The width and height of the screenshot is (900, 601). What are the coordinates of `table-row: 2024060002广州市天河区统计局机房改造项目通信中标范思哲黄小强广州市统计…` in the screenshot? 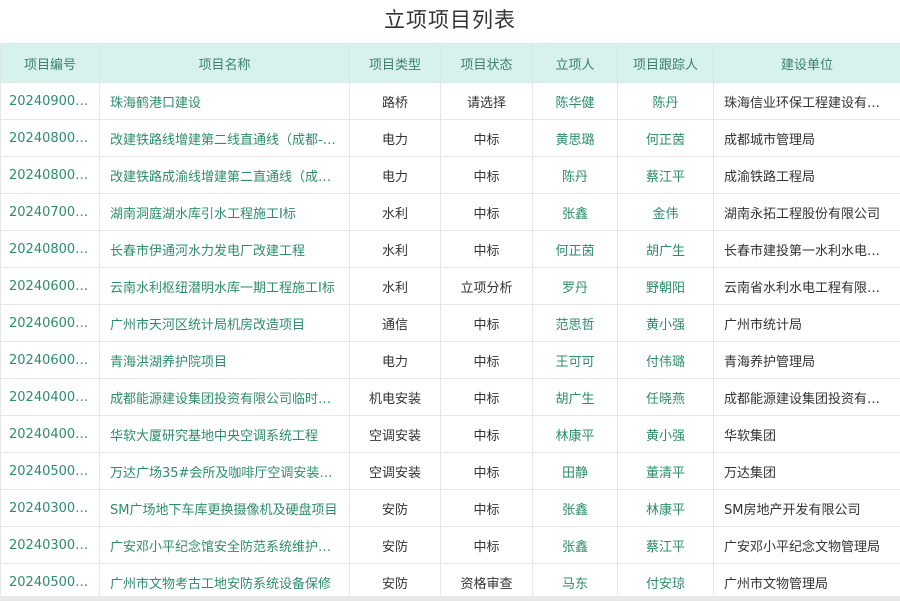 It's located at (450, 323).